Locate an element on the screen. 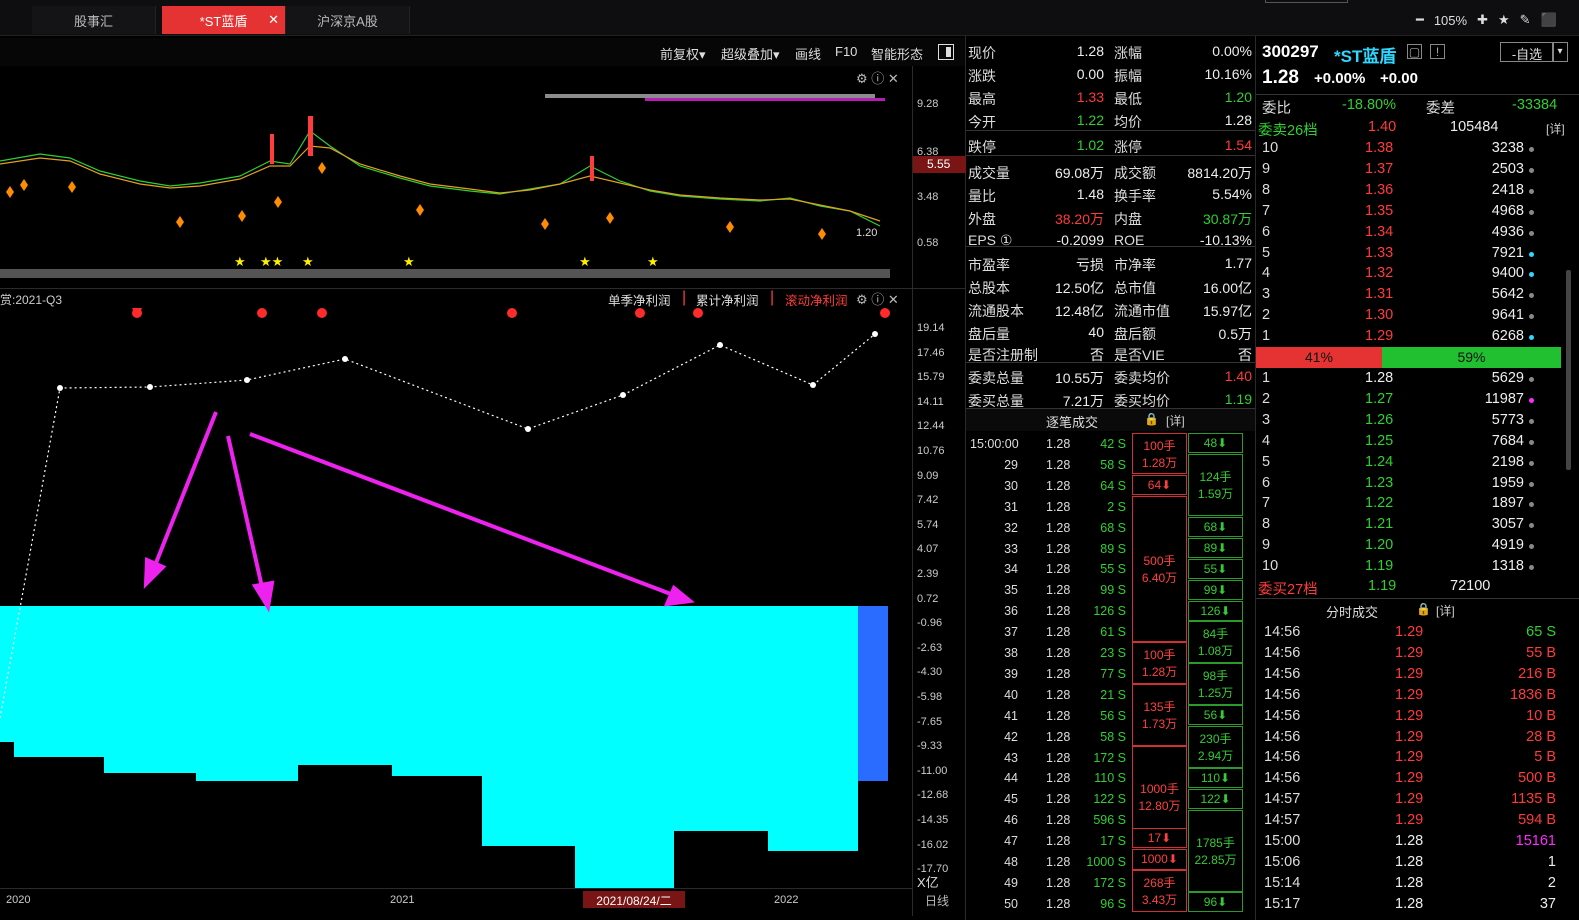 The width and height of the screenshot is (1579, 920). y-tick: 9.09 is located at coordinates (928, 475).